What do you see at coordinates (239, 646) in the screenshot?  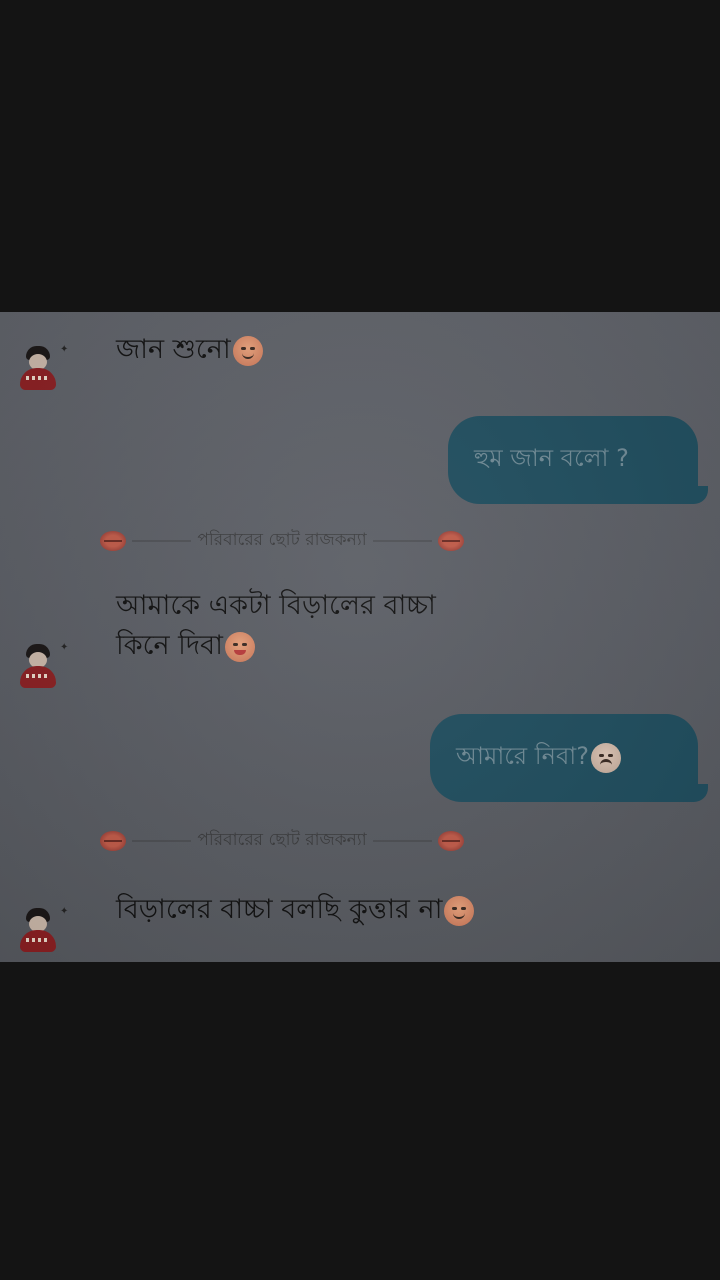 I see `tongue-face-icon` at bounding box center [239, 646].